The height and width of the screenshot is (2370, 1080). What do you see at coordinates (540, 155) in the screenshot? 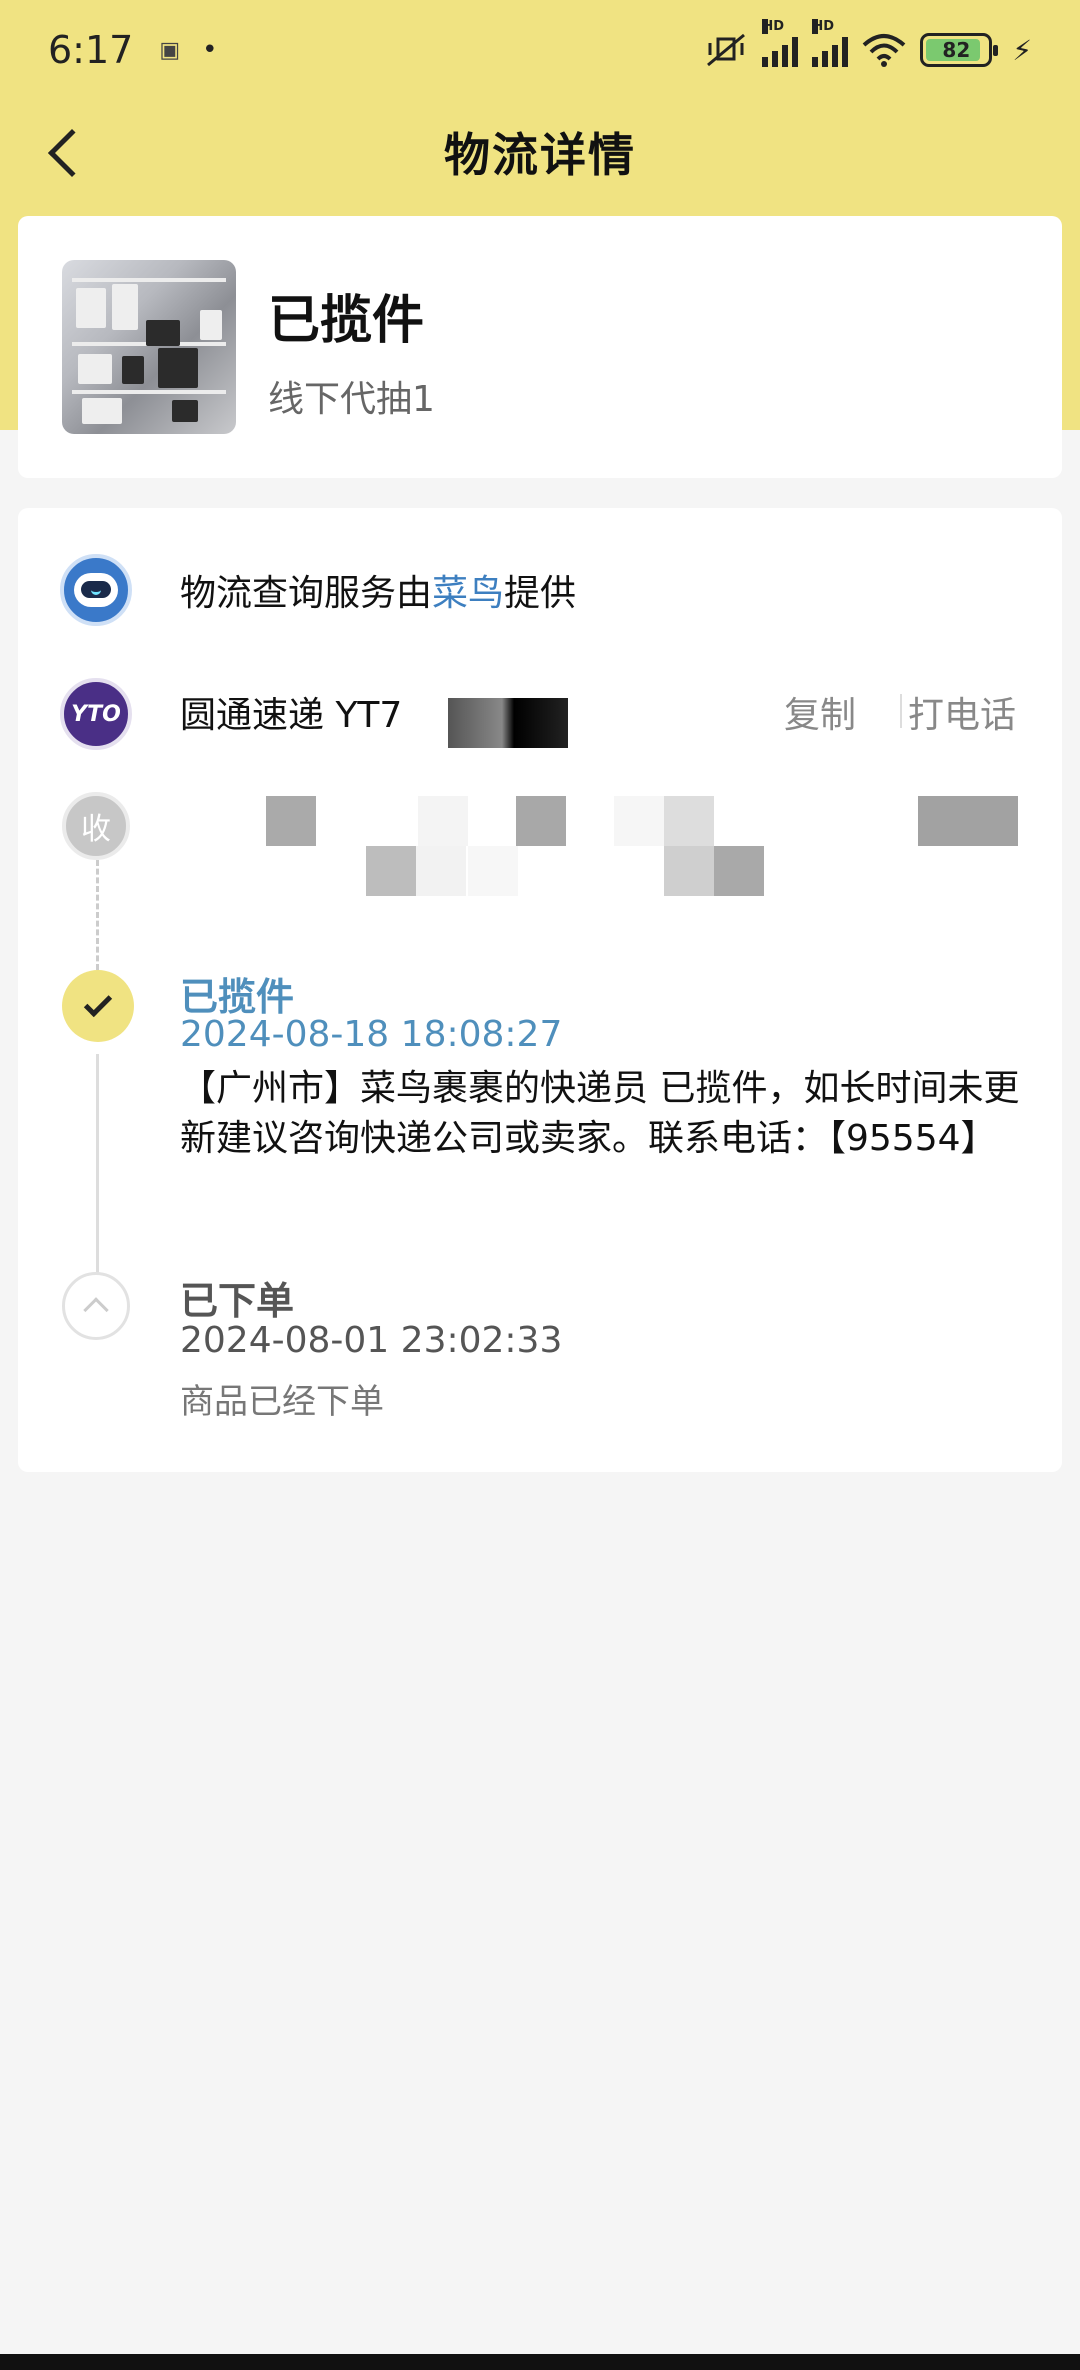
I see `page-title: 物流详情` at bounding box center [540, 155].